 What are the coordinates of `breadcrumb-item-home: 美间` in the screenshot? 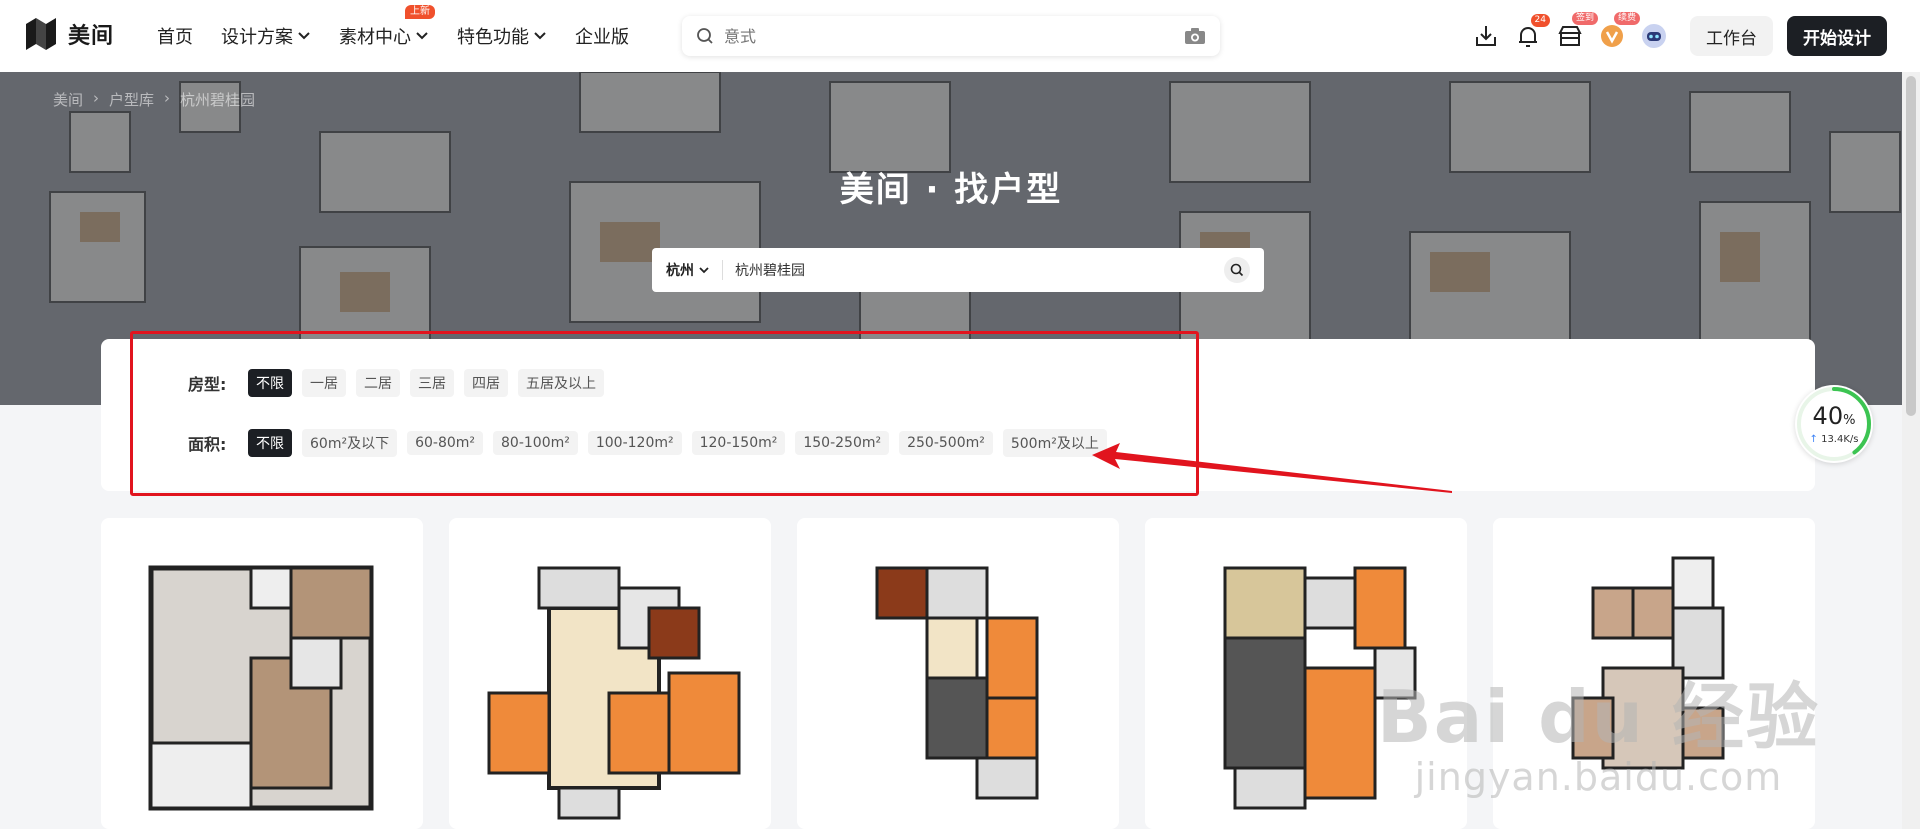 It's located at (68, 99).